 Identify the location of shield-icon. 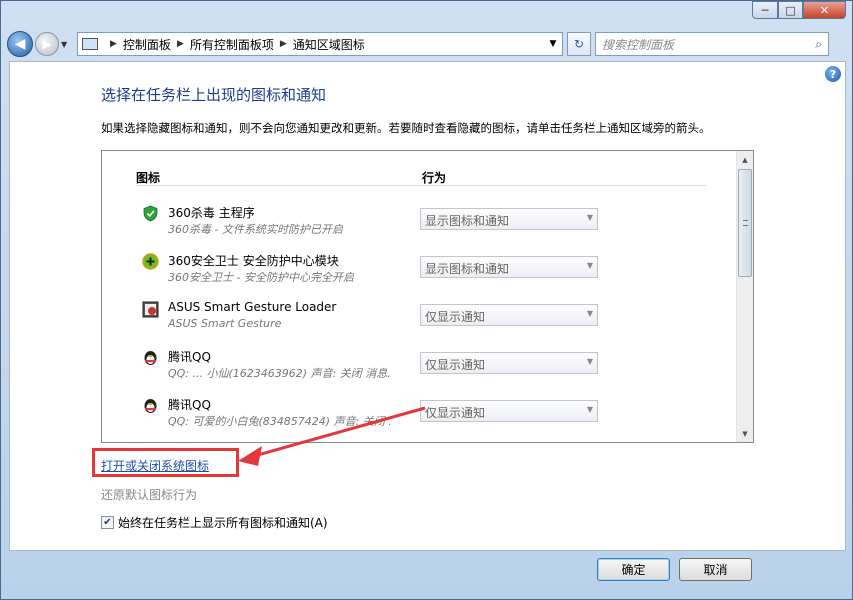
(150, 213).